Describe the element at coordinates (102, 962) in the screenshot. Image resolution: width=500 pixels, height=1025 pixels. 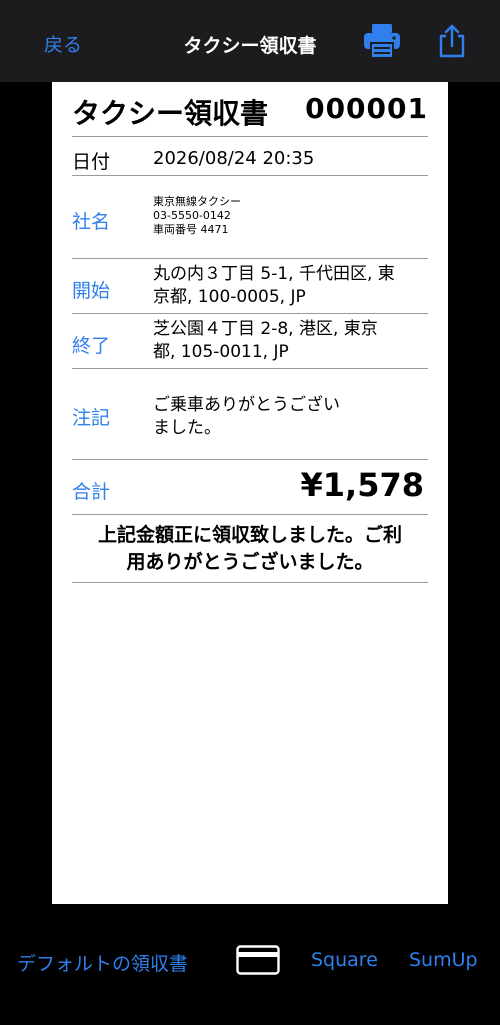
I see `default-receipt-button: デフォルトの領収書` at that location.